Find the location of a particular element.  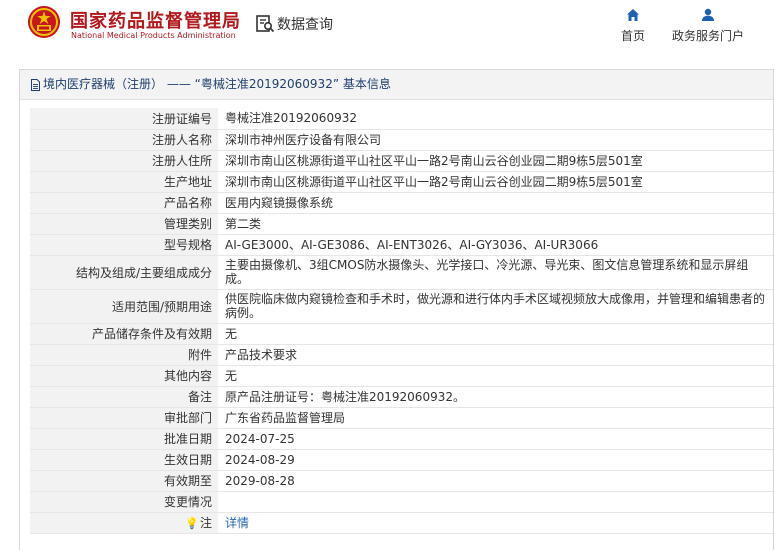

table-row: 附件 产品技术要求 is located at coordinates (401, 355).